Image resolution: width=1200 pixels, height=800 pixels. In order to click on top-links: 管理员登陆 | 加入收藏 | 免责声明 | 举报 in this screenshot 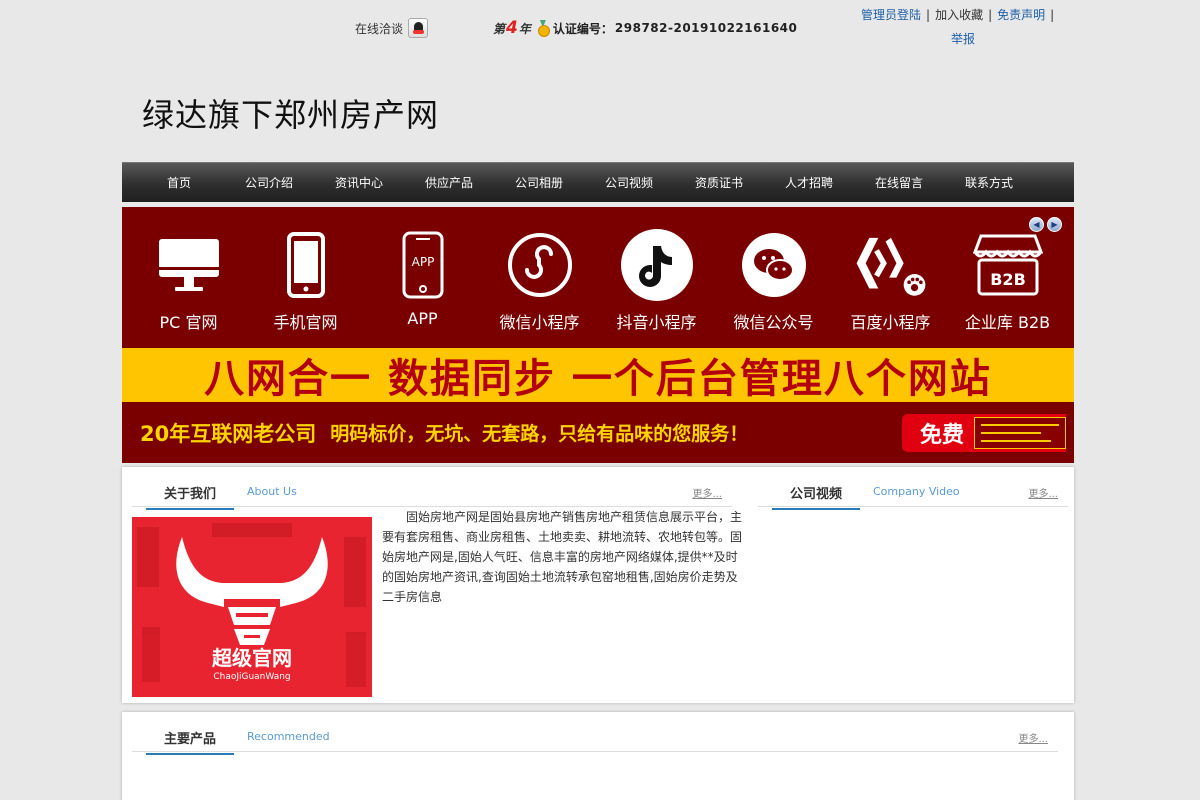, I will do `click(971, 27)`.